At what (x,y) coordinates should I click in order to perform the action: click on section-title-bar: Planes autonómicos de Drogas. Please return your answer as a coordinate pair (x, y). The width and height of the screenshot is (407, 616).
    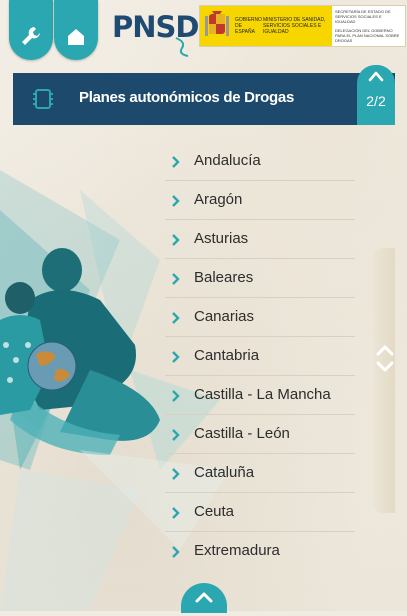
    Looking at the image, I should click on (204, 99).